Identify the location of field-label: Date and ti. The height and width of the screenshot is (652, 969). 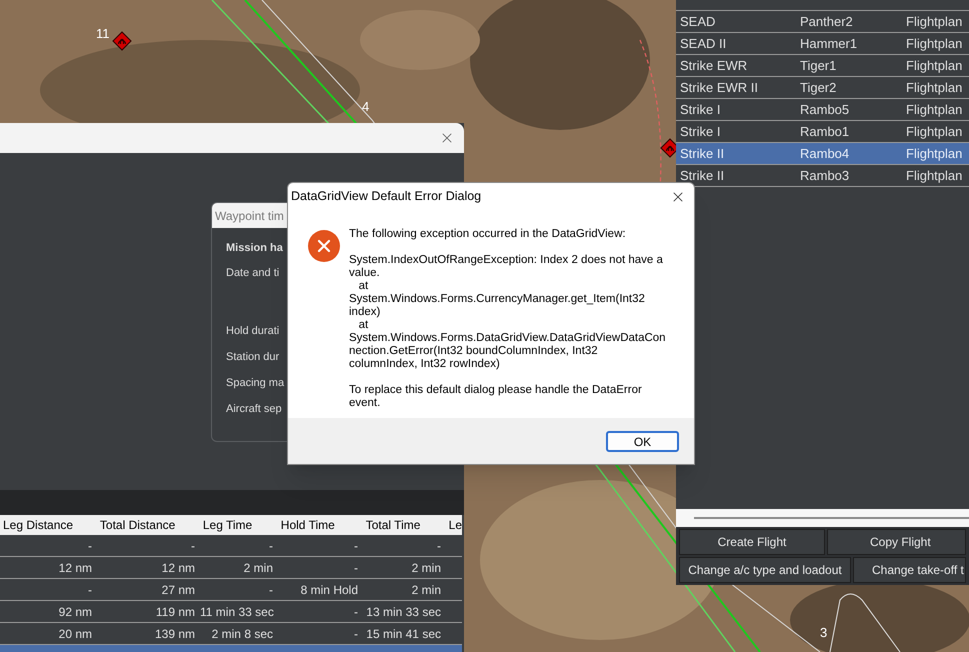
(253, 273).